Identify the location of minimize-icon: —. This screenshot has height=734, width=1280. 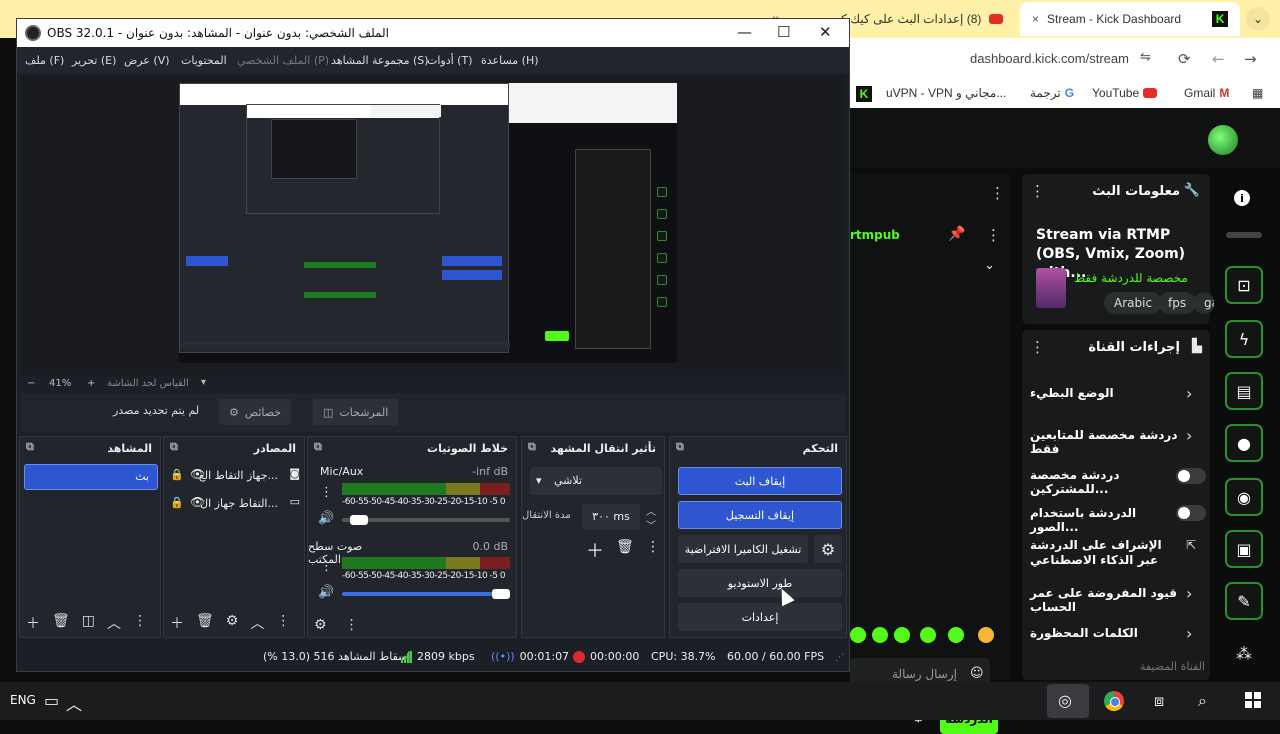
(744, 32).